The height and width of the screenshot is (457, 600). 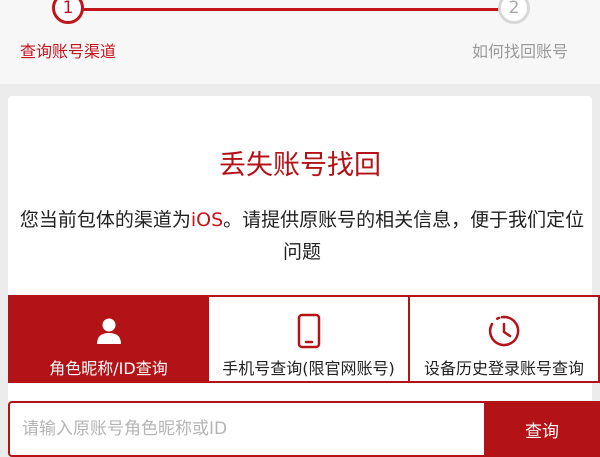 I want to click on step-progress-line, so click(x=296, y=9).